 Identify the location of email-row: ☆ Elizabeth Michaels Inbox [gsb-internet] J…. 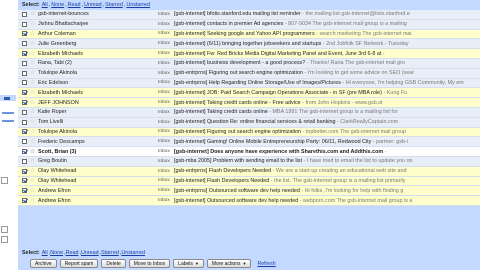
(249, 93).